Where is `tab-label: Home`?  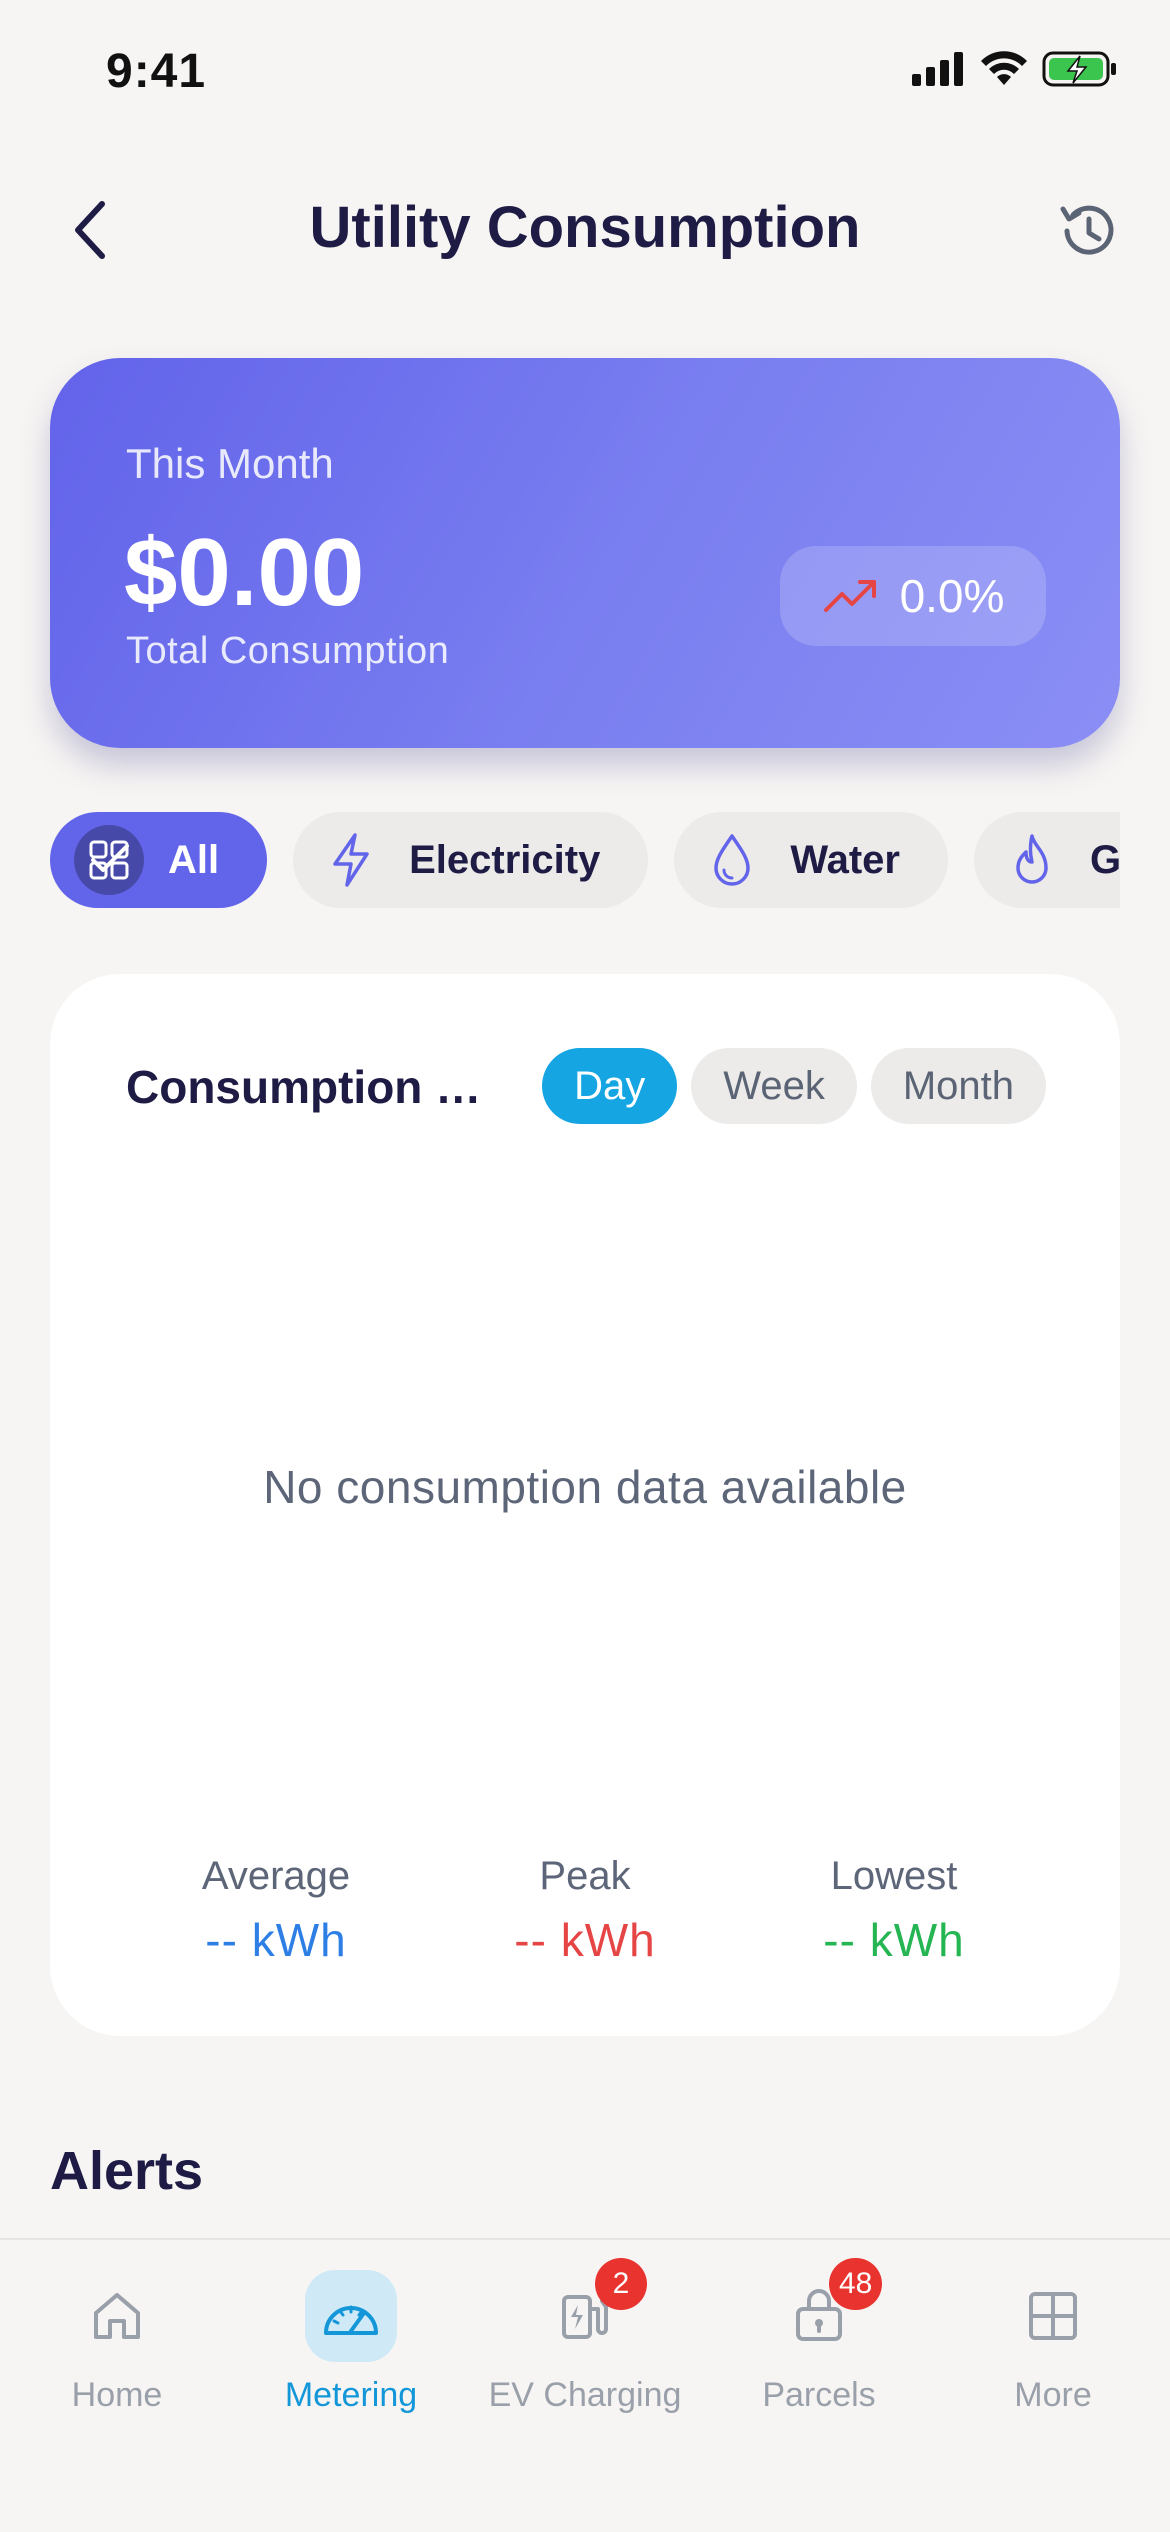
tab-label: Home is located at coordinates (117, 2395).